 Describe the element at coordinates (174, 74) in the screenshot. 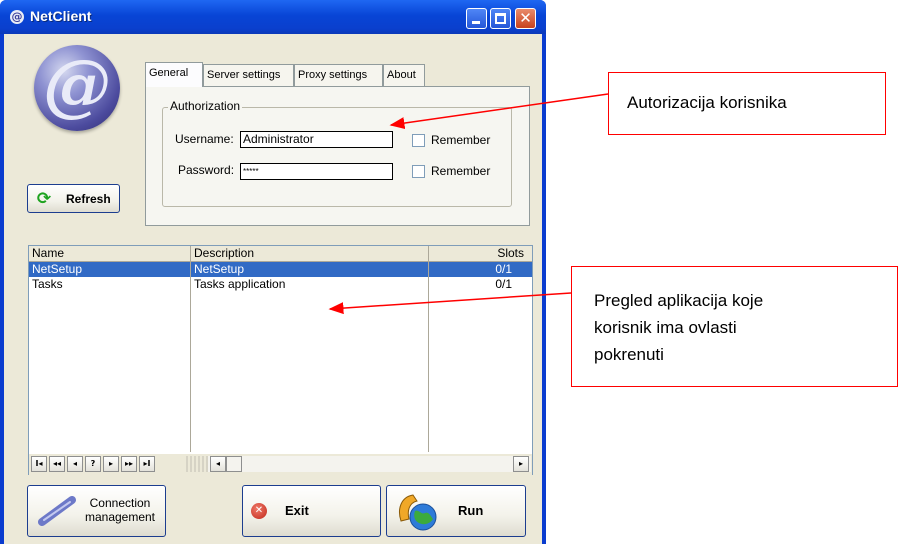

I see `tab-general: General` at that location.